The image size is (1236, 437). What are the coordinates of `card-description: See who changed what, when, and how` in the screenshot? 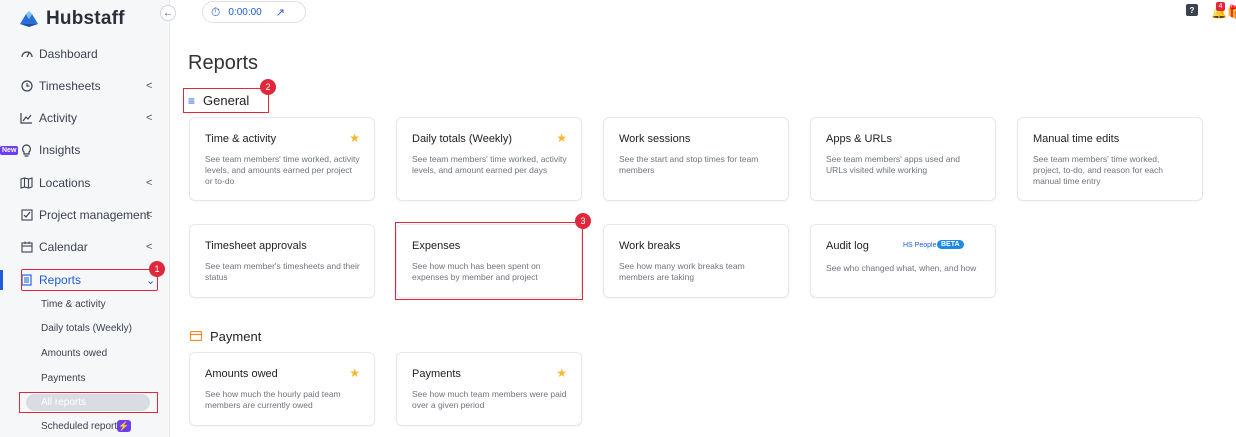 It's located at (901, 268).